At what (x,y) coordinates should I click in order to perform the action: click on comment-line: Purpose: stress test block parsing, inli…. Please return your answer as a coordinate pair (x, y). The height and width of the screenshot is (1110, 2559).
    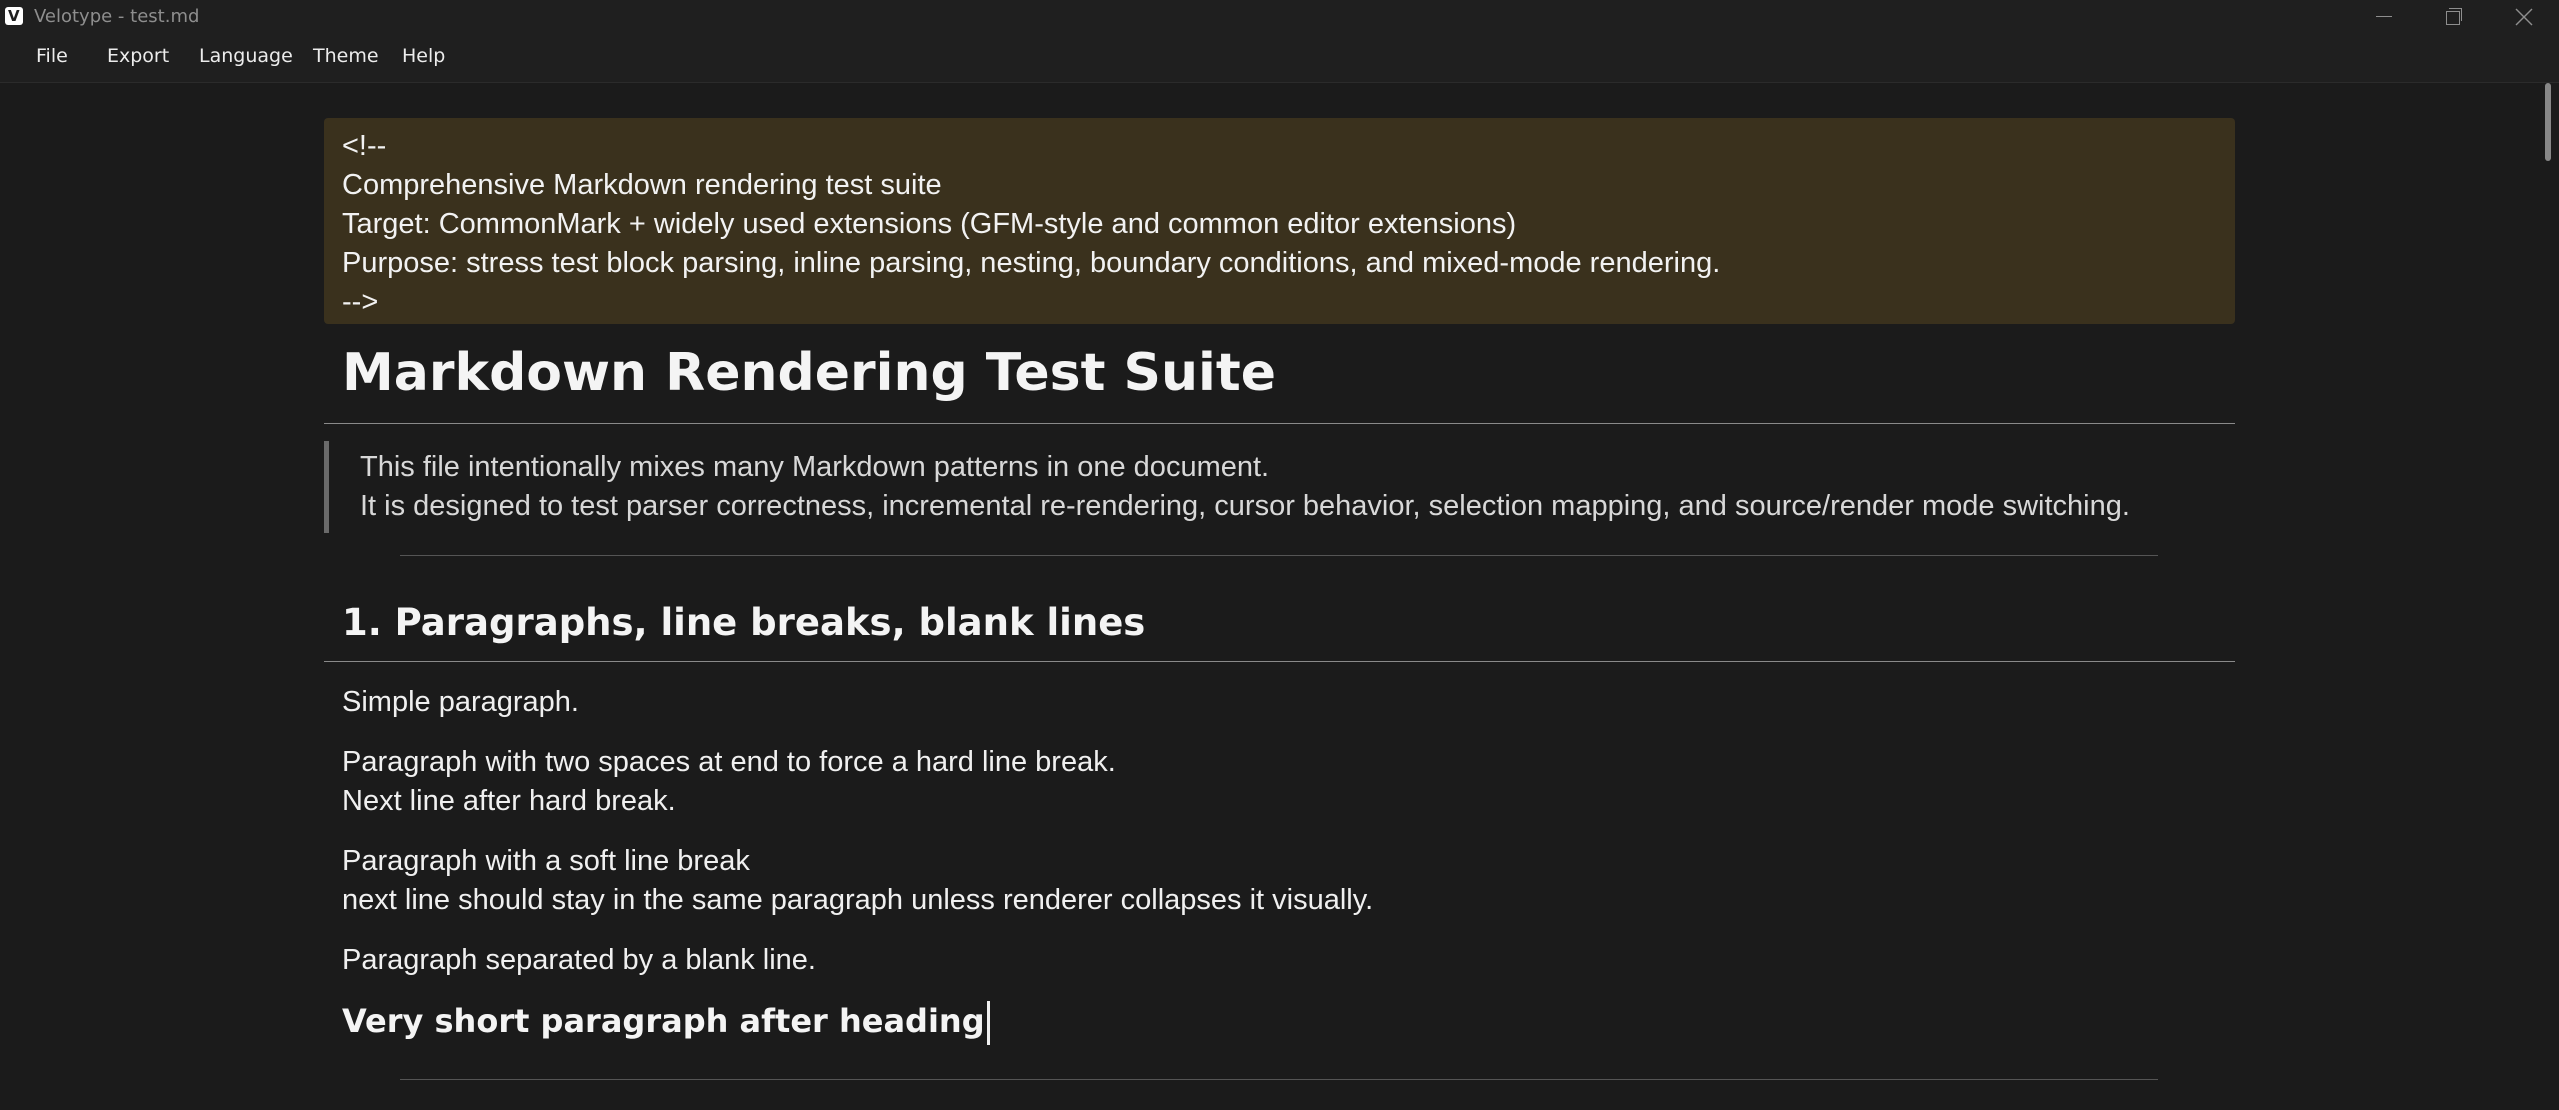
    Looking at the image, I should click on (1031, 263).